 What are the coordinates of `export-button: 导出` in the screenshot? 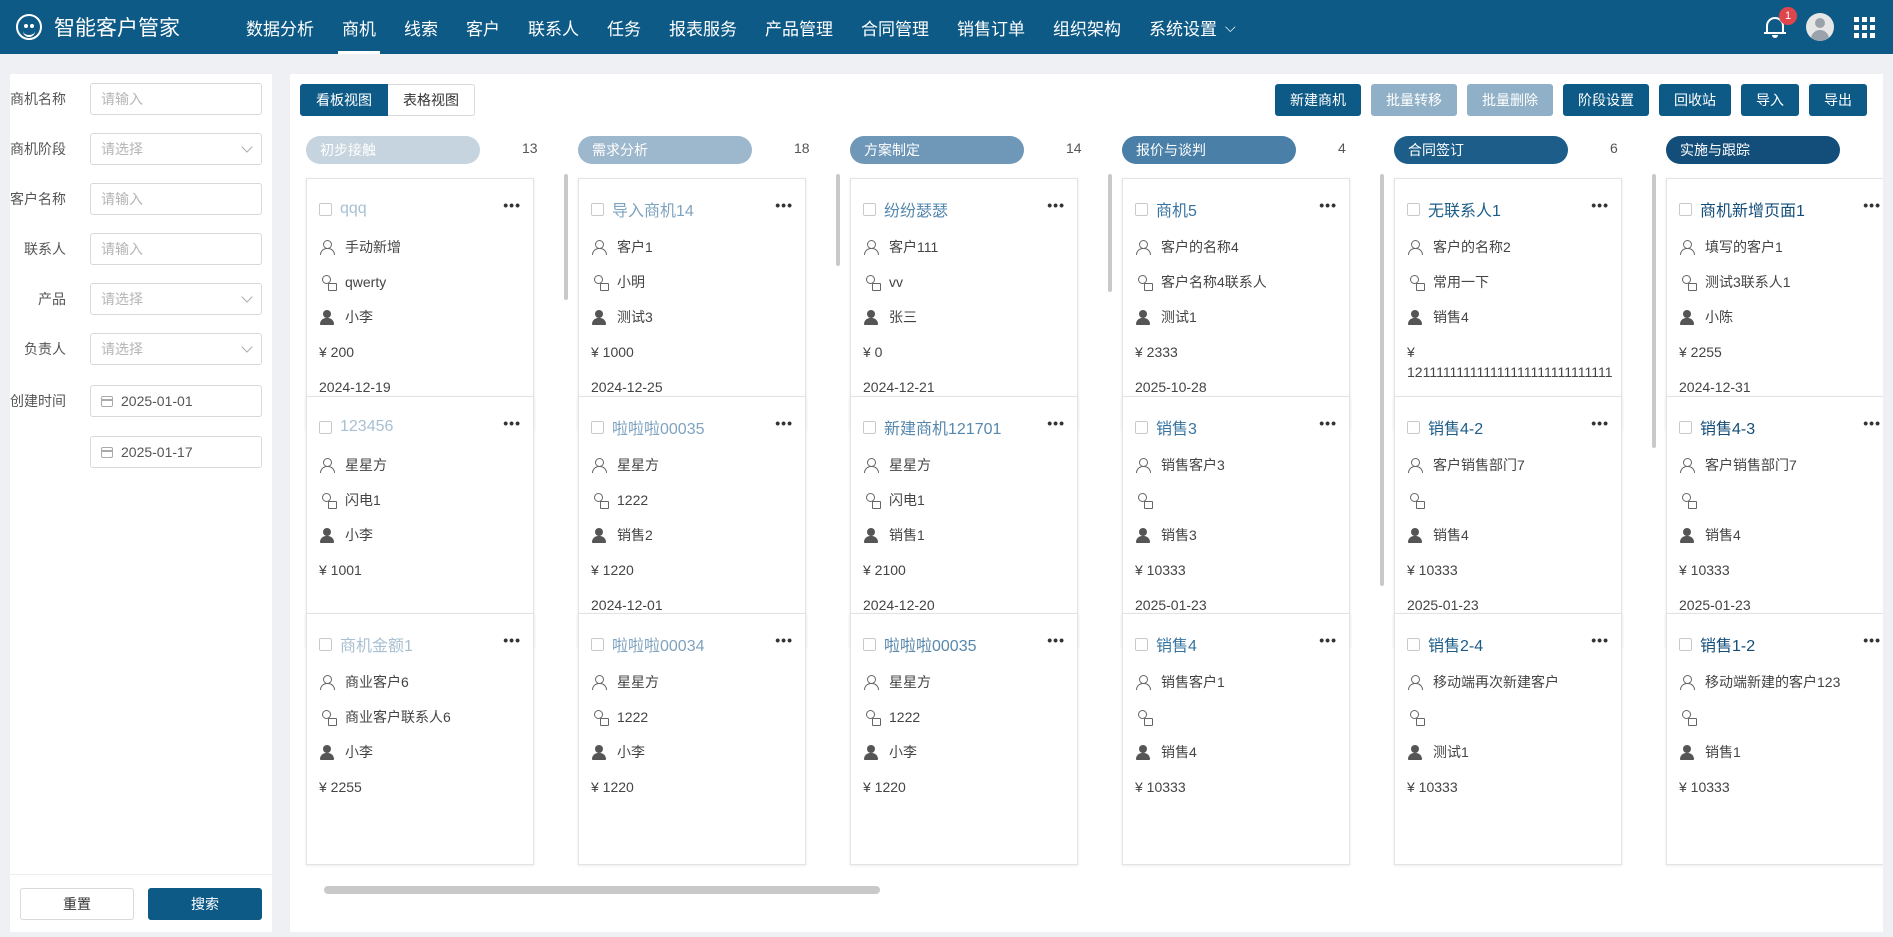 It's located at (1838, 100).